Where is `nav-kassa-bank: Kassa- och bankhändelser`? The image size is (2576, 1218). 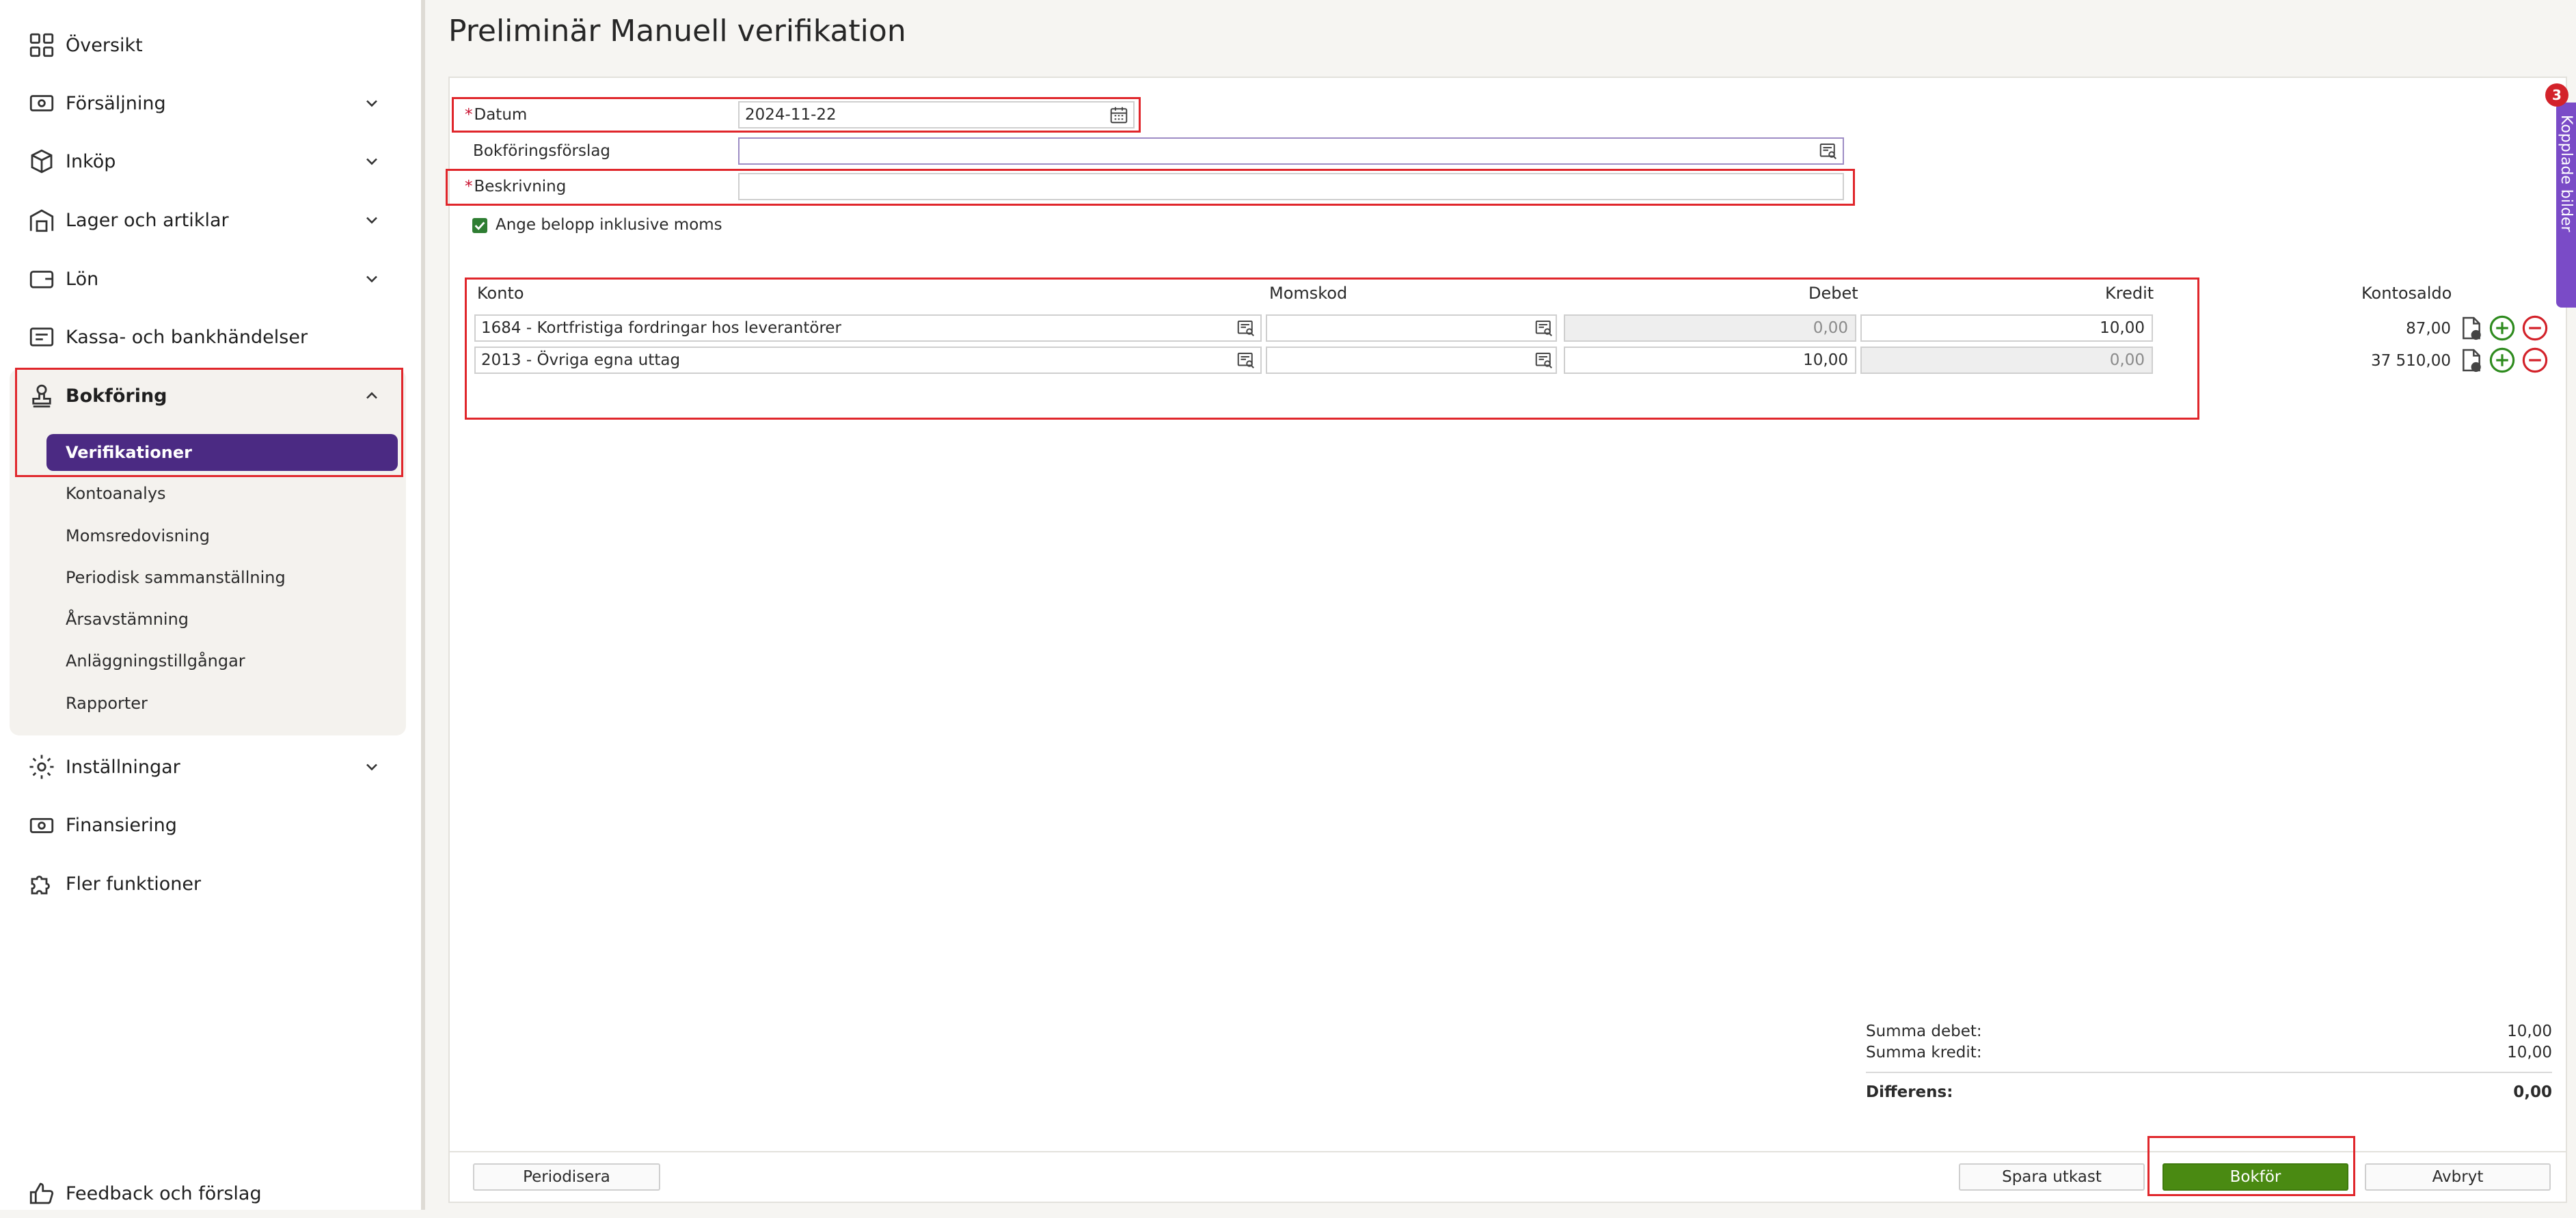 nav-kassa-bank: Kassa- och bankhändelser is located at coordinates (205, 337).